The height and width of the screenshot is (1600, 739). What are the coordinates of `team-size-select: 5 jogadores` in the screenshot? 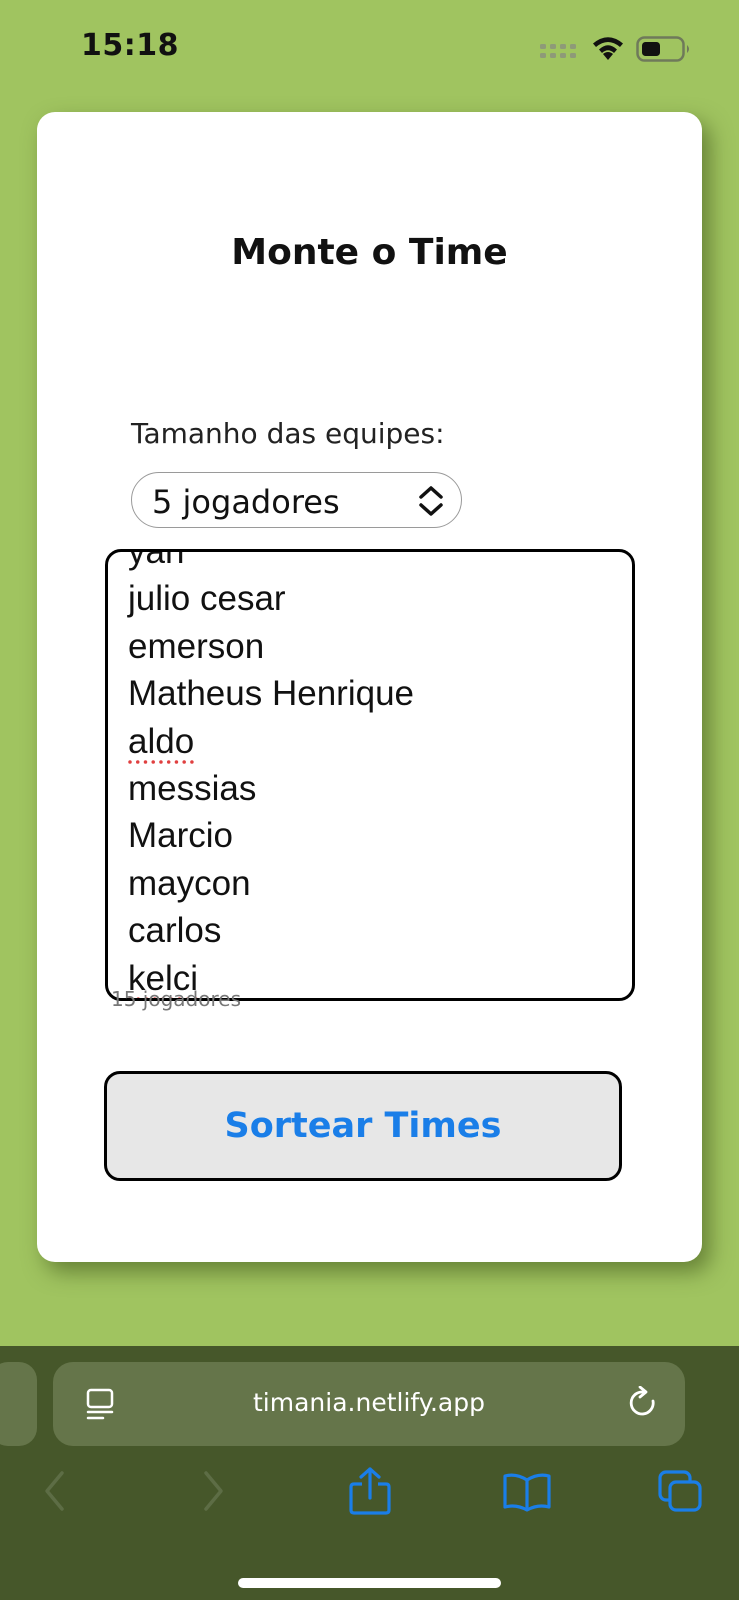 It's located at (296, 500).